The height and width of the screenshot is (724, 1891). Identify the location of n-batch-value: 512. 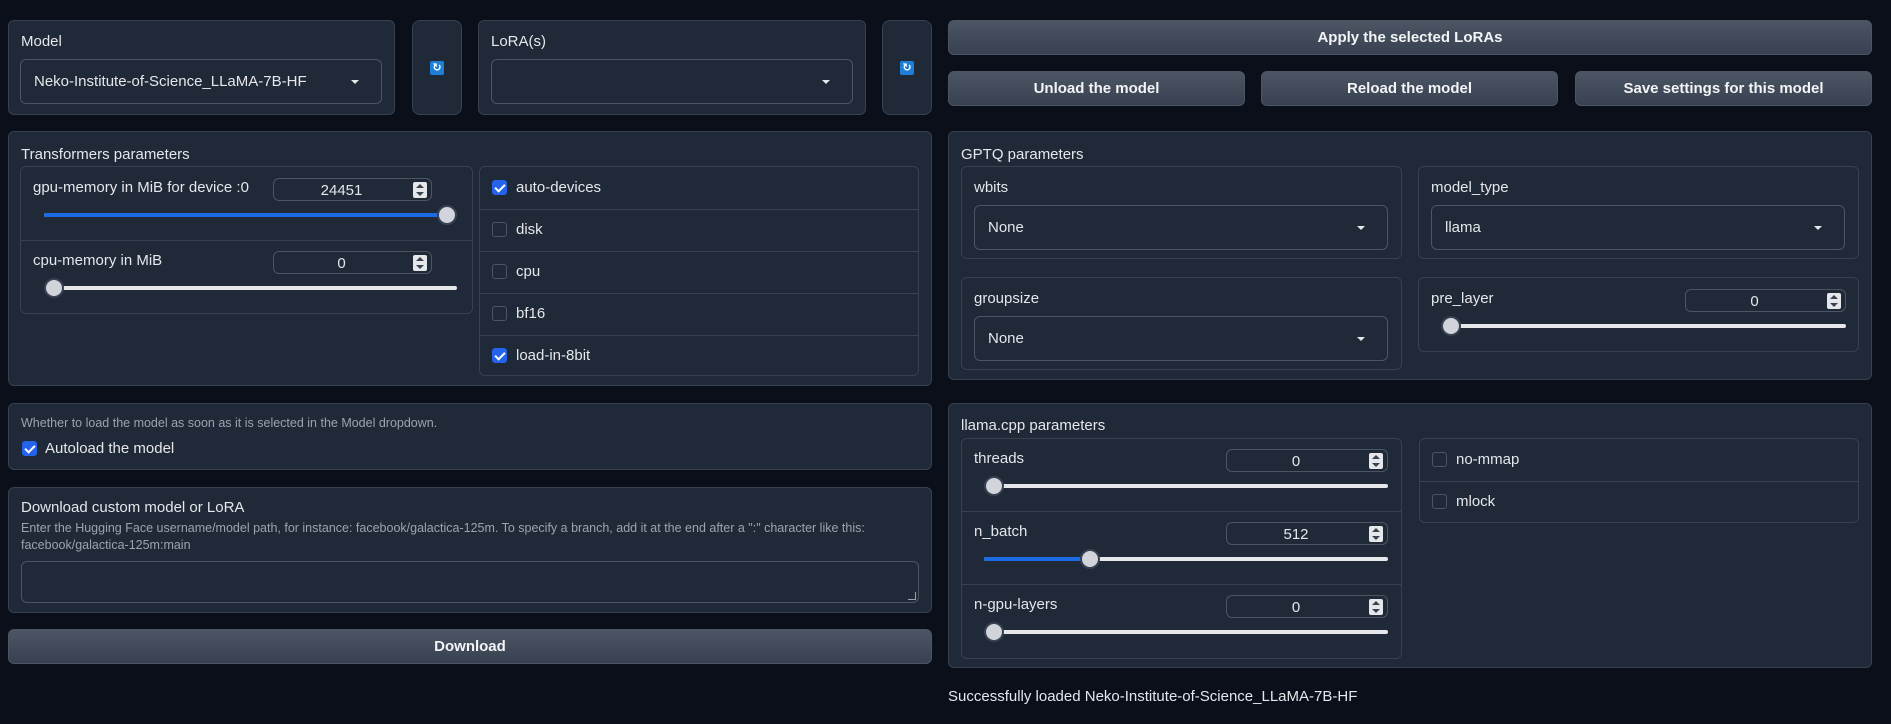
(1296, 534).